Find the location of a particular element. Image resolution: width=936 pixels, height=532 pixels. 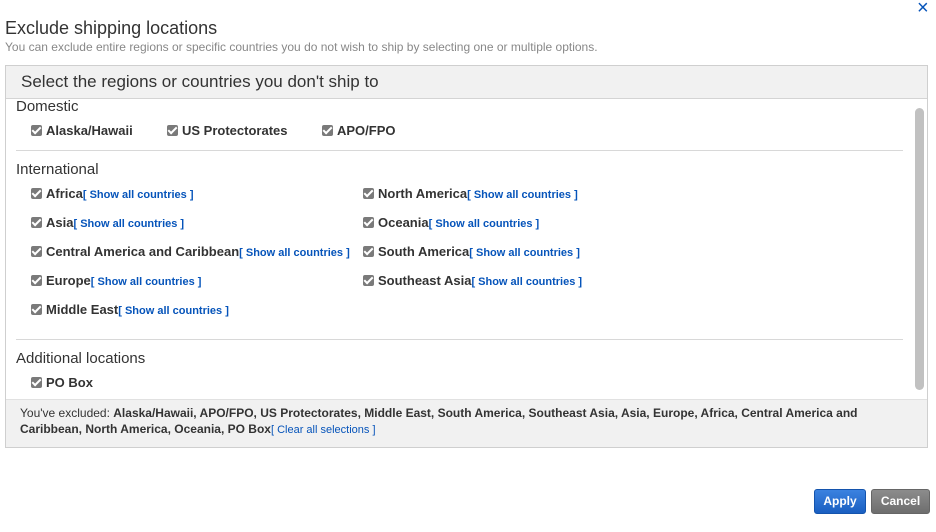

option-southeast-asia: Southeast Asia[ Show all countries ] is located at coordinates (472, 280).